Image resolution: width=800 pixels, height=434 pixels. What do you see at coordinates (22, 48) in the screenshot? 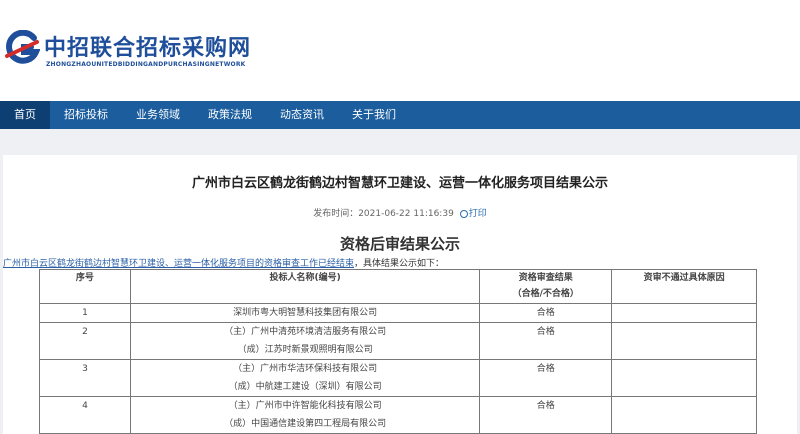
I see `site-logo-icon` at bounding box center [22, 48].